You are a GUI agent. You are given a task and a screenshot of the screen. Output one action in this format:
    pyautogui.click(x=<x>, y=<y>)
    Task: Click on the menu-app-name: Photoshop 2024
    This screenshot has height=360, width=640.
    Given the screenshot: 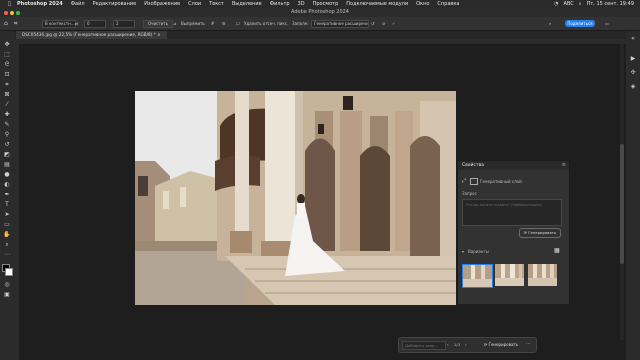 What is the action you would take?
    pyautogui.click(x=40, y=4)
    